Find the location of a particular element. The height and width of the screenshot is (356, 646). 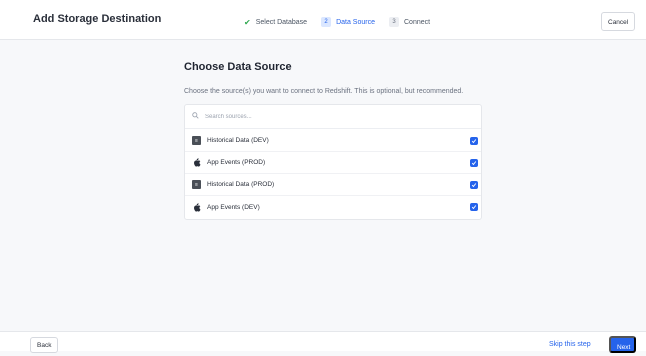

search-bar is located at coordinates (333, 117).